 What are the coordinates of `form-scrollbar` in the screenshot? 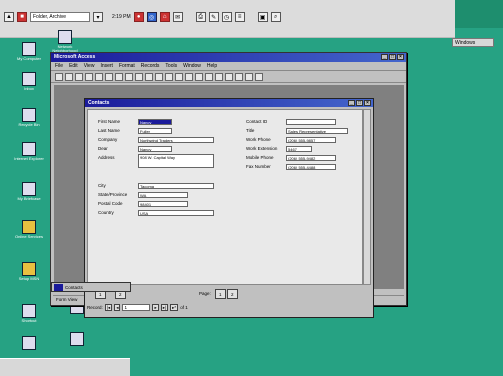 It's located at (367, 197).